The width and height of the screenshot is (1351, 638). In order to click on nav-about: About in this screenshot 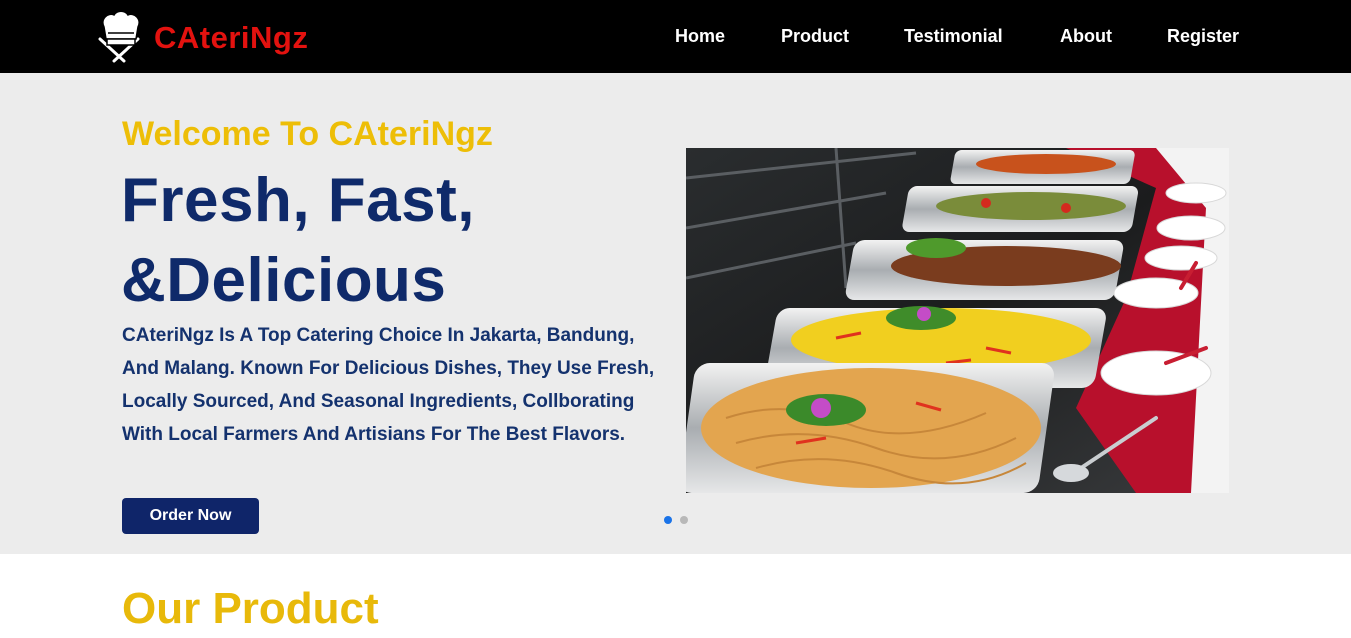, I will do `click(1086, 36)`.